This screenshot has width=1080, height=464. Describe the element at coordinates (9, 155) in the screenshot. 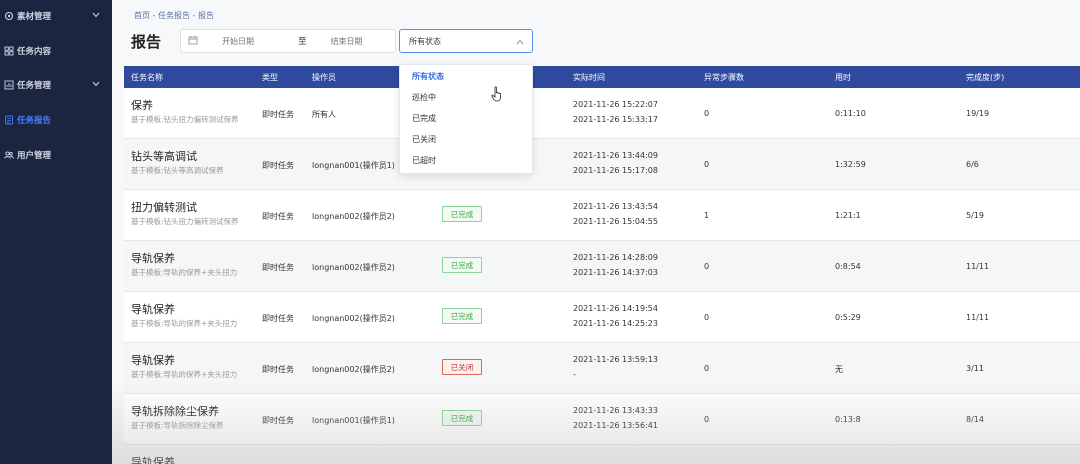

I see `users-icon` at that location.